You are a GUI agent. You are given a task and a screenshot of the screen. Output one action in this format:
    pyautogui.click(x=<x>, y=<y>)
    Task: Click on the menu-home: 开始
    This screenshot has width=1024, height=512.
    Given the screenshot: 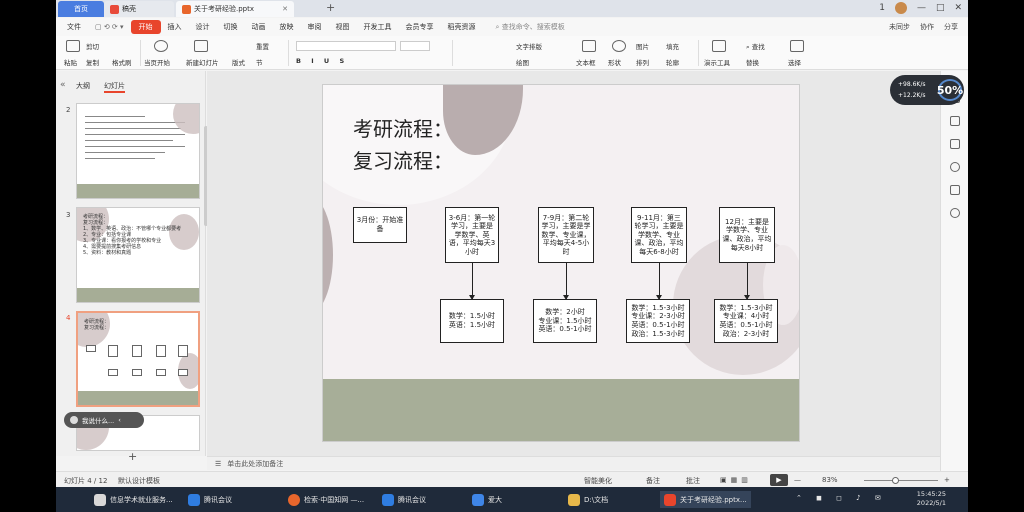 What is the action you would take?
    pyautogui.click(x=145, y=27)
    